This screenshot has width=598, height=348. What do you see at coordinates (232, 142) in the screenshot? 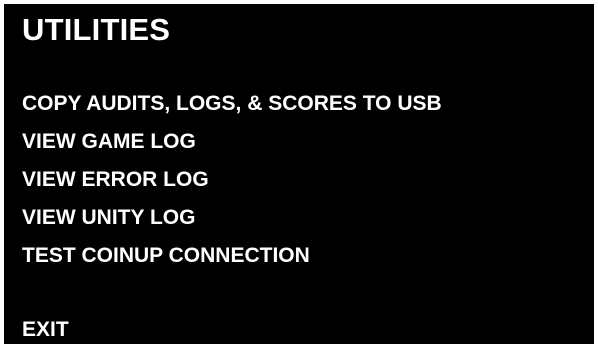
I see `menu-item-view-game-log: VIEW GAME LOG` at bounding box center [232, 142].